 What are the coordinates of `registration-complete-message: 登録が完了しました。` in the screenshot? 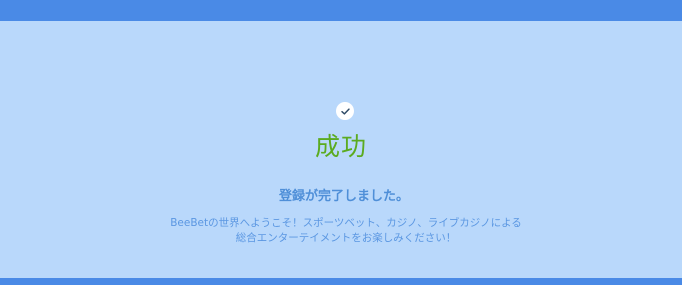 It's located at (343, 196).